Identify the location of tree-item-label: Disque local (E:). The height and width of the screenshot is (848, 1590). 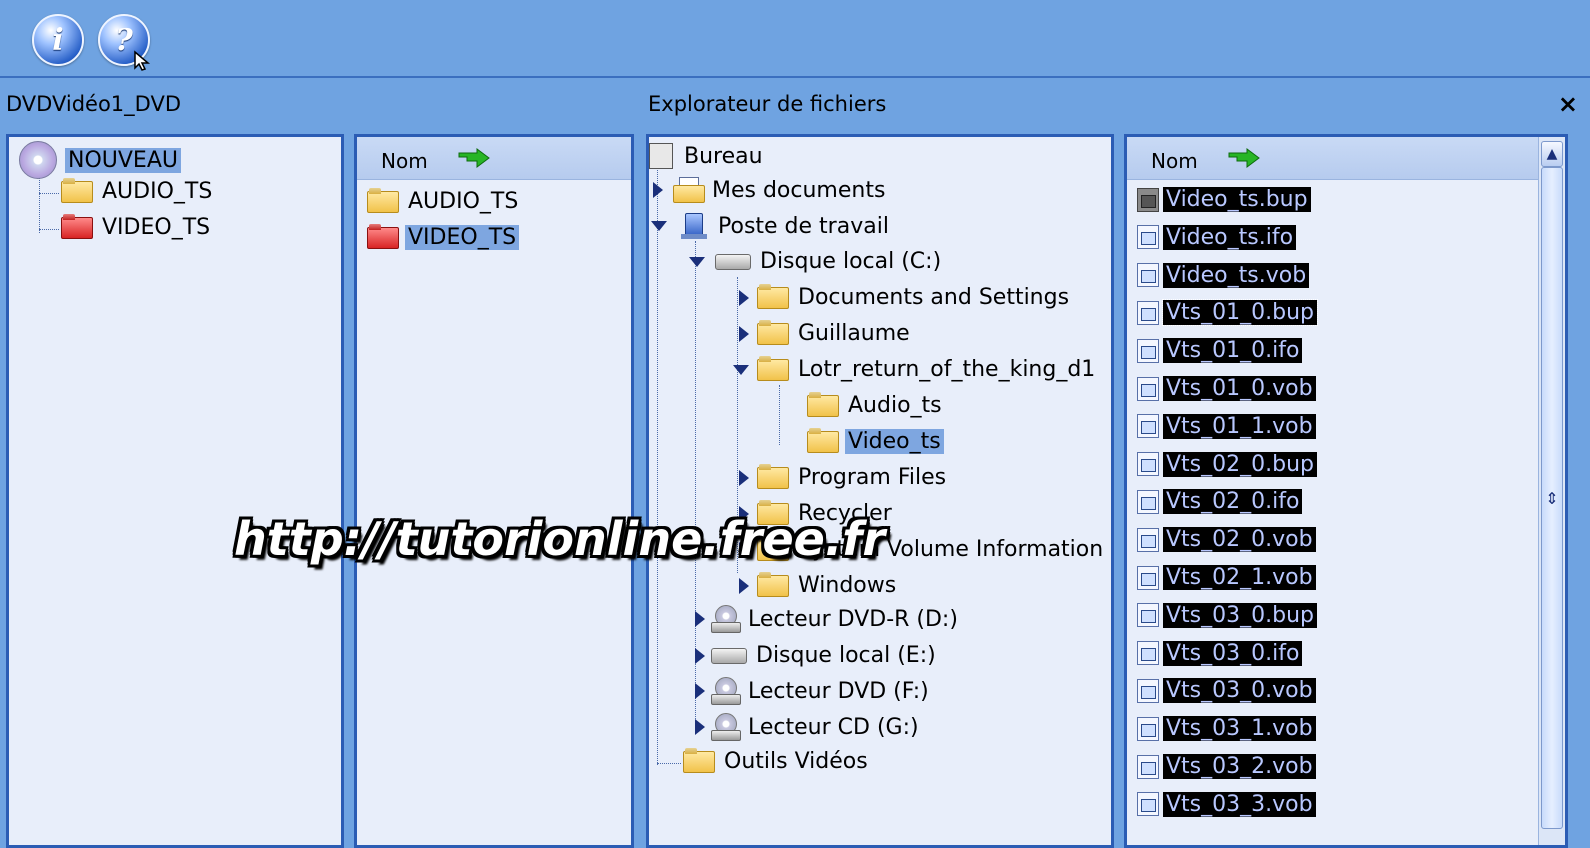
(846, 655).